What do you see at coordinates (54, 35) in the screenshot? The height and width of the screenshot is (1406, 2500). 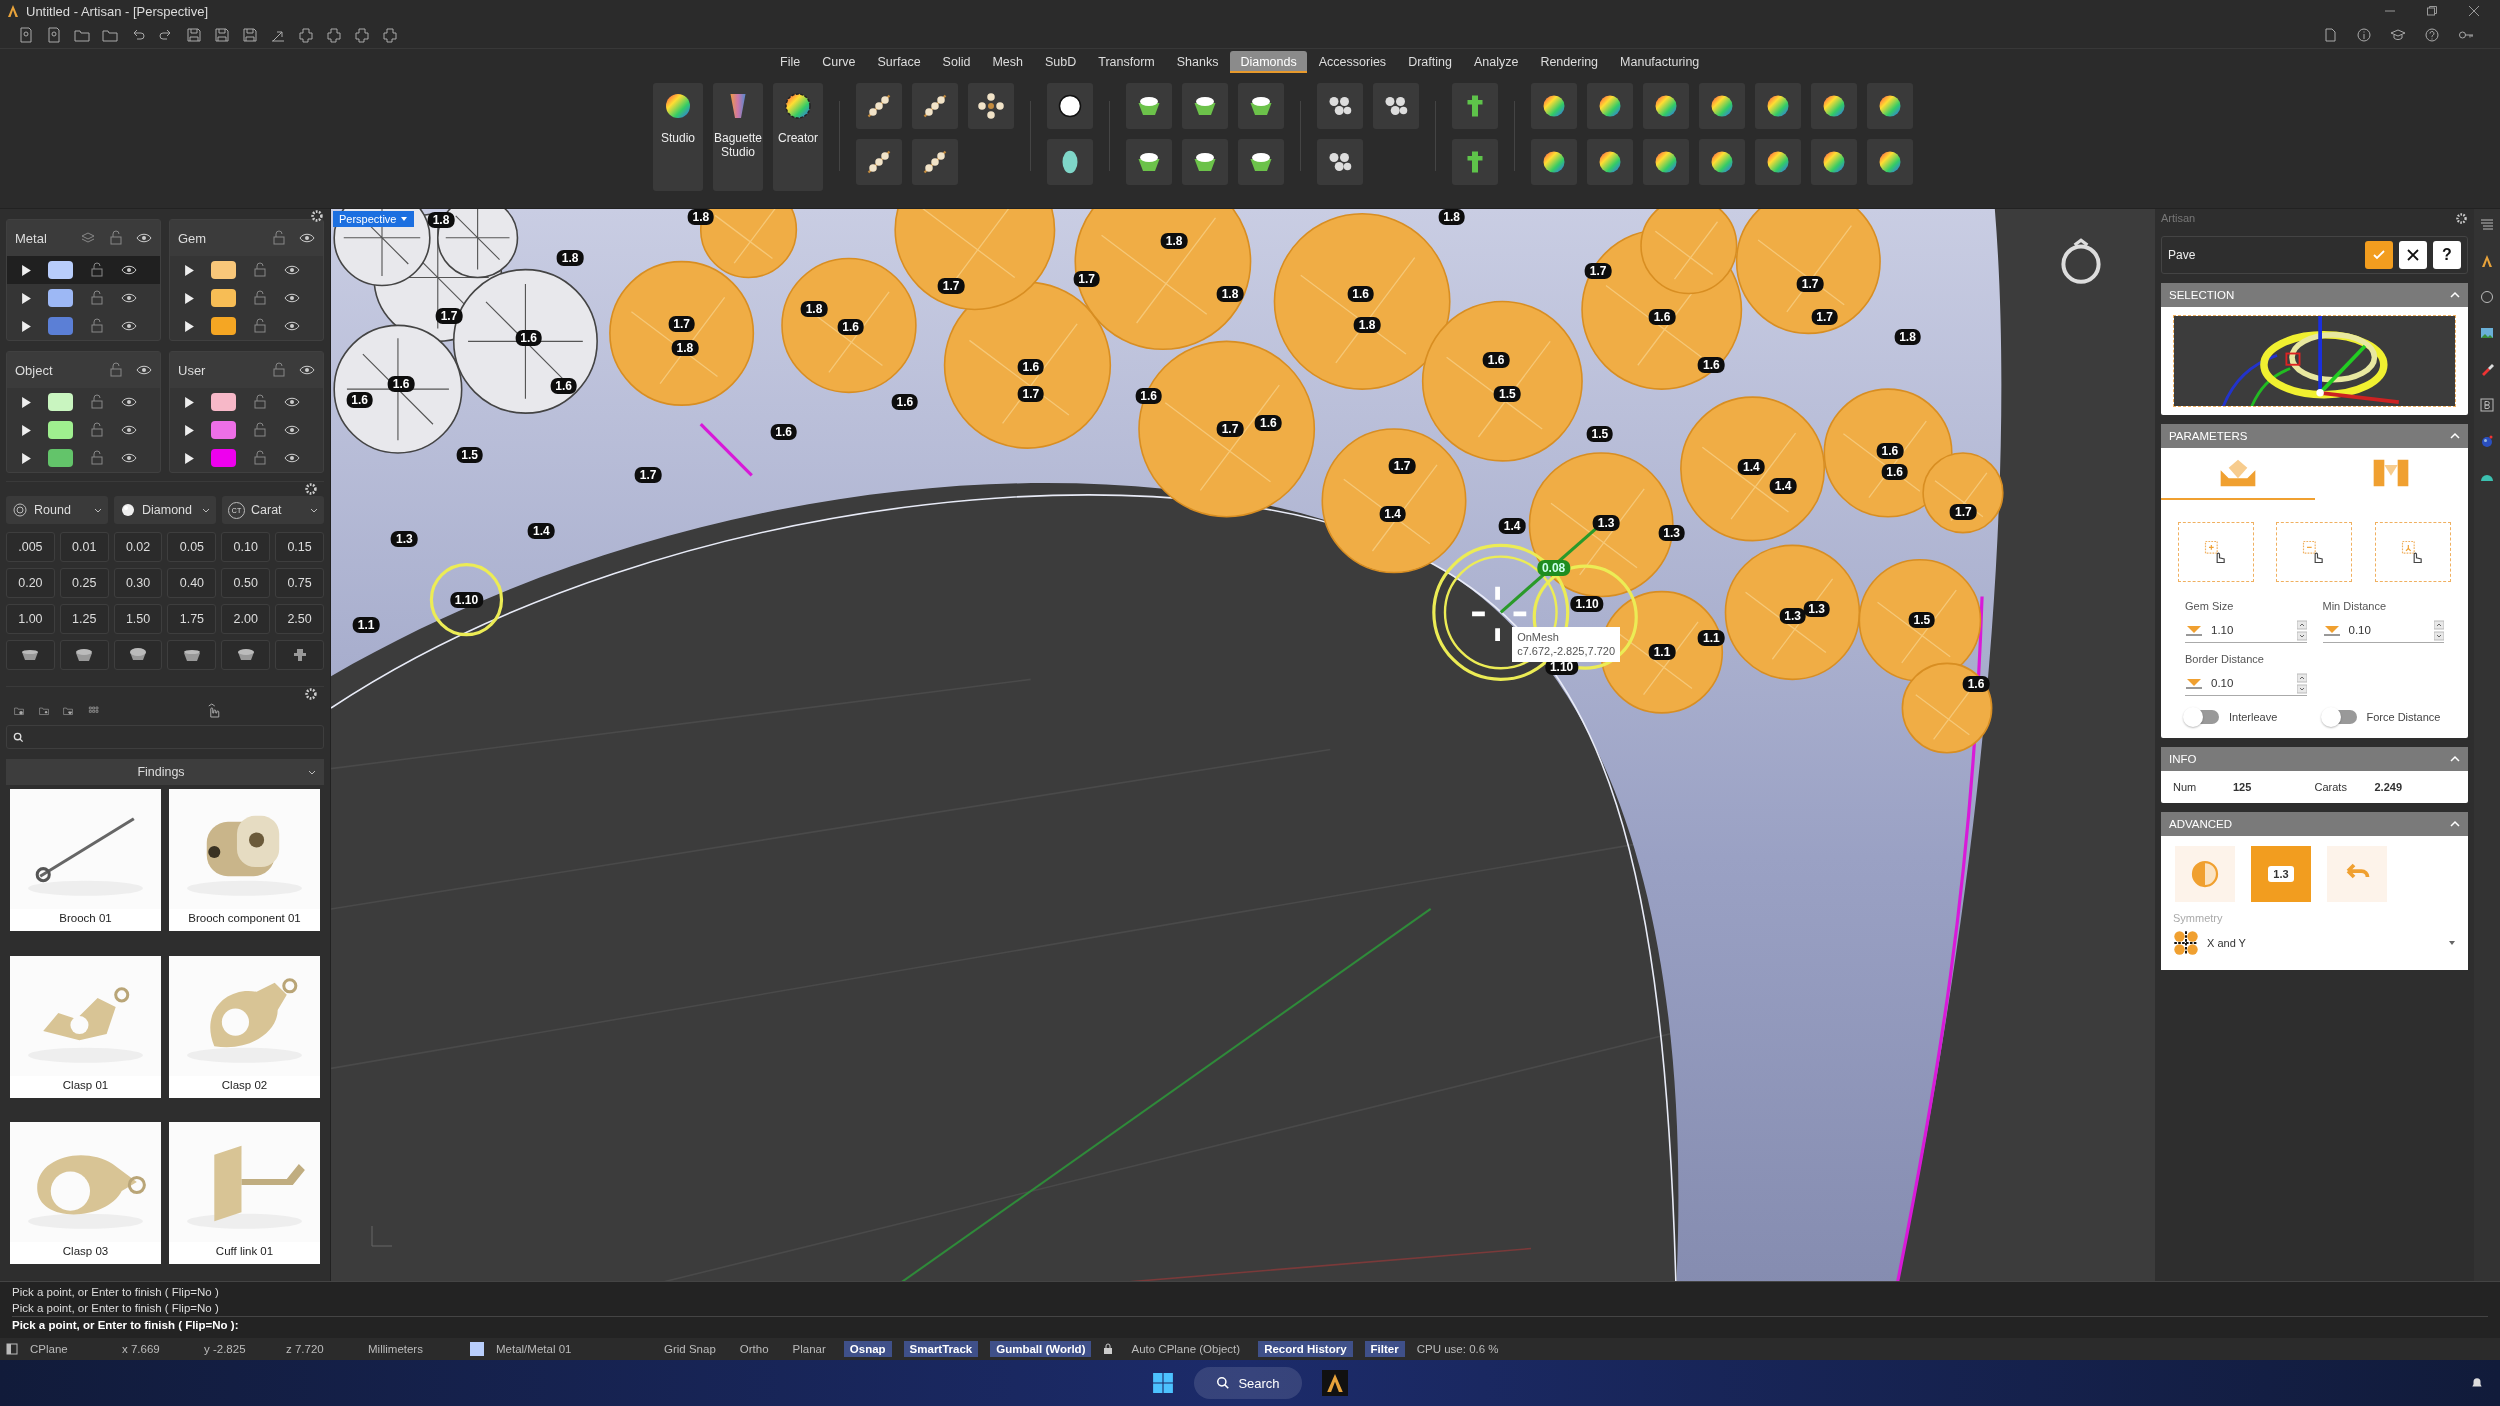 I see `pin-icon` at bounding box center [54, 35].